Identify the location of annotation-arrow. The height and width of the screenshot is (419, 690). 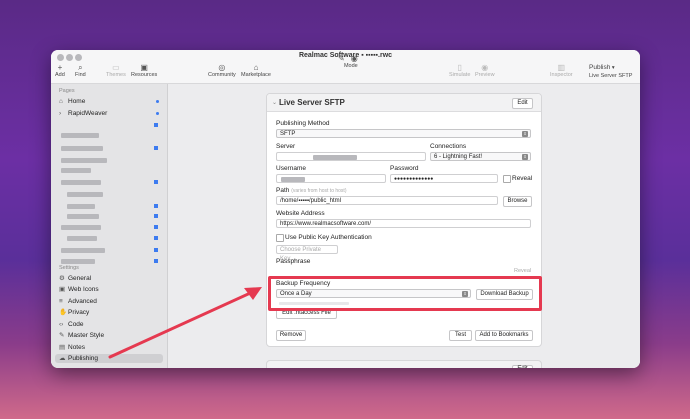
(185, 323).